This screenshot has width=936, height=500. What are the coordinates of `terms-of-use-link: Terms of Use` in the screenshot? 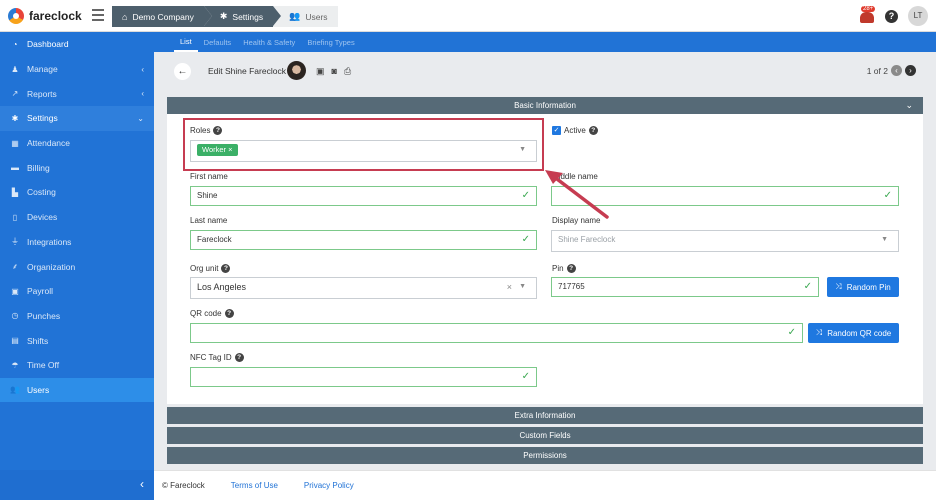 It's located at (254, 485).